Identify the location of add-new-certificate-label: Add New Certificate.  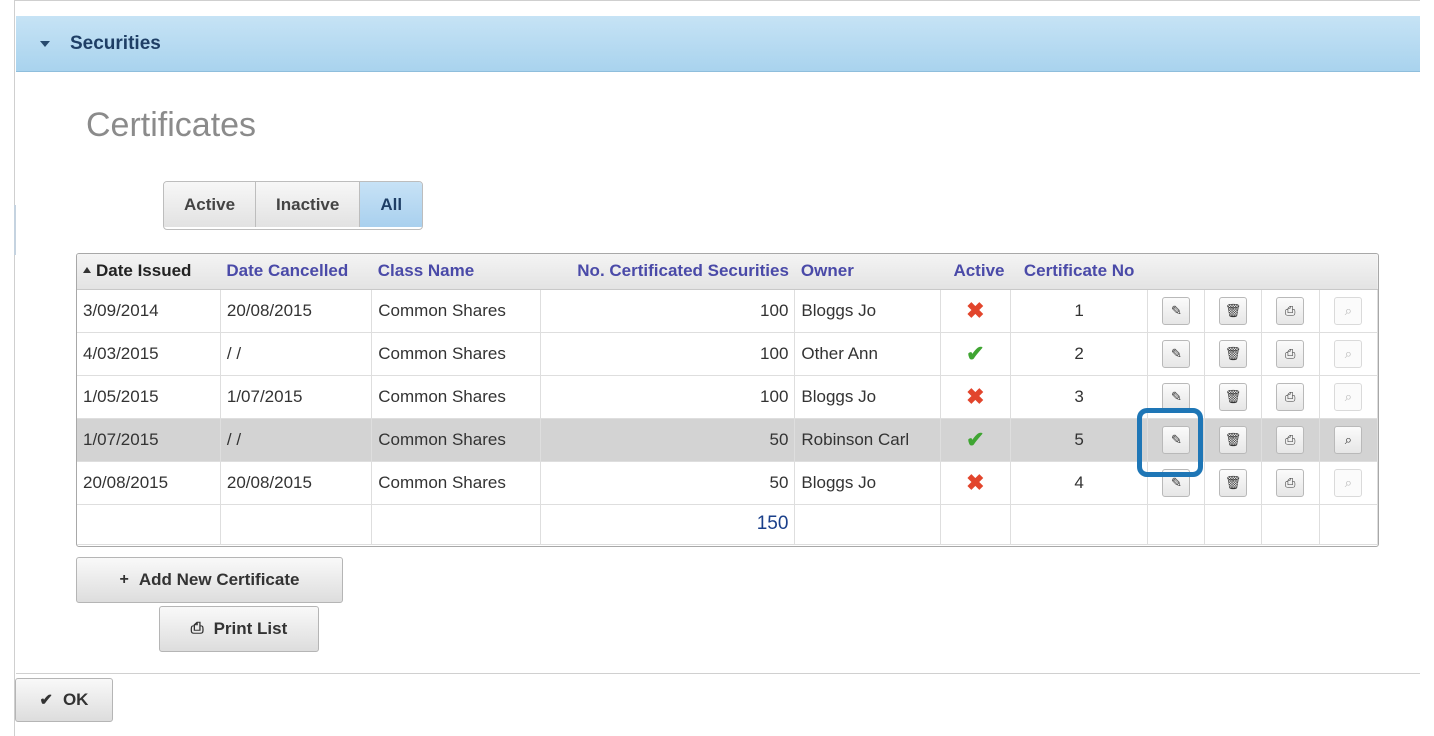
(219, 579).